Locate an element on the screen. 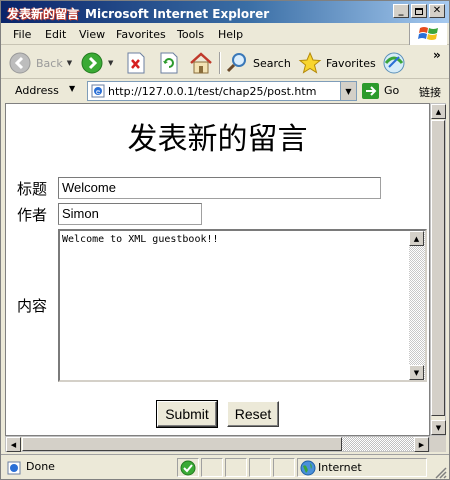 Image resolution: width=450 pixels, height=480 pixels. windows-logo-icon is located at coordinates (428, 34).